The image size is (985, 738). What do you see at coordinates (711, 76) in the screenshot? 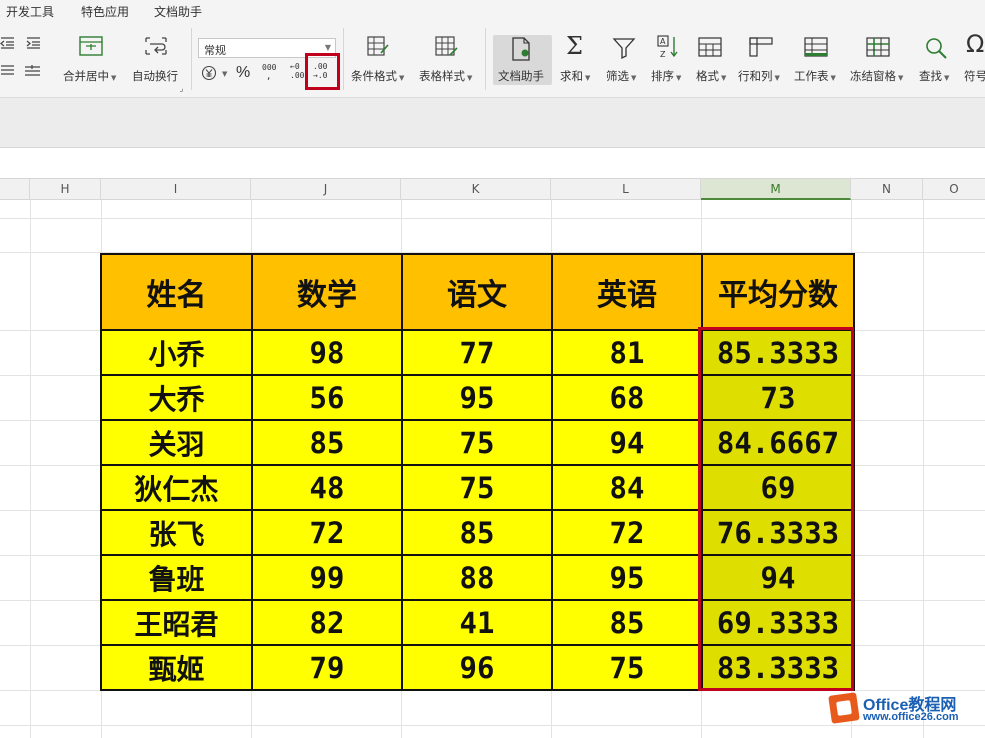
I see `format-button: 格式 ▼` at bounding box center [711, 76].